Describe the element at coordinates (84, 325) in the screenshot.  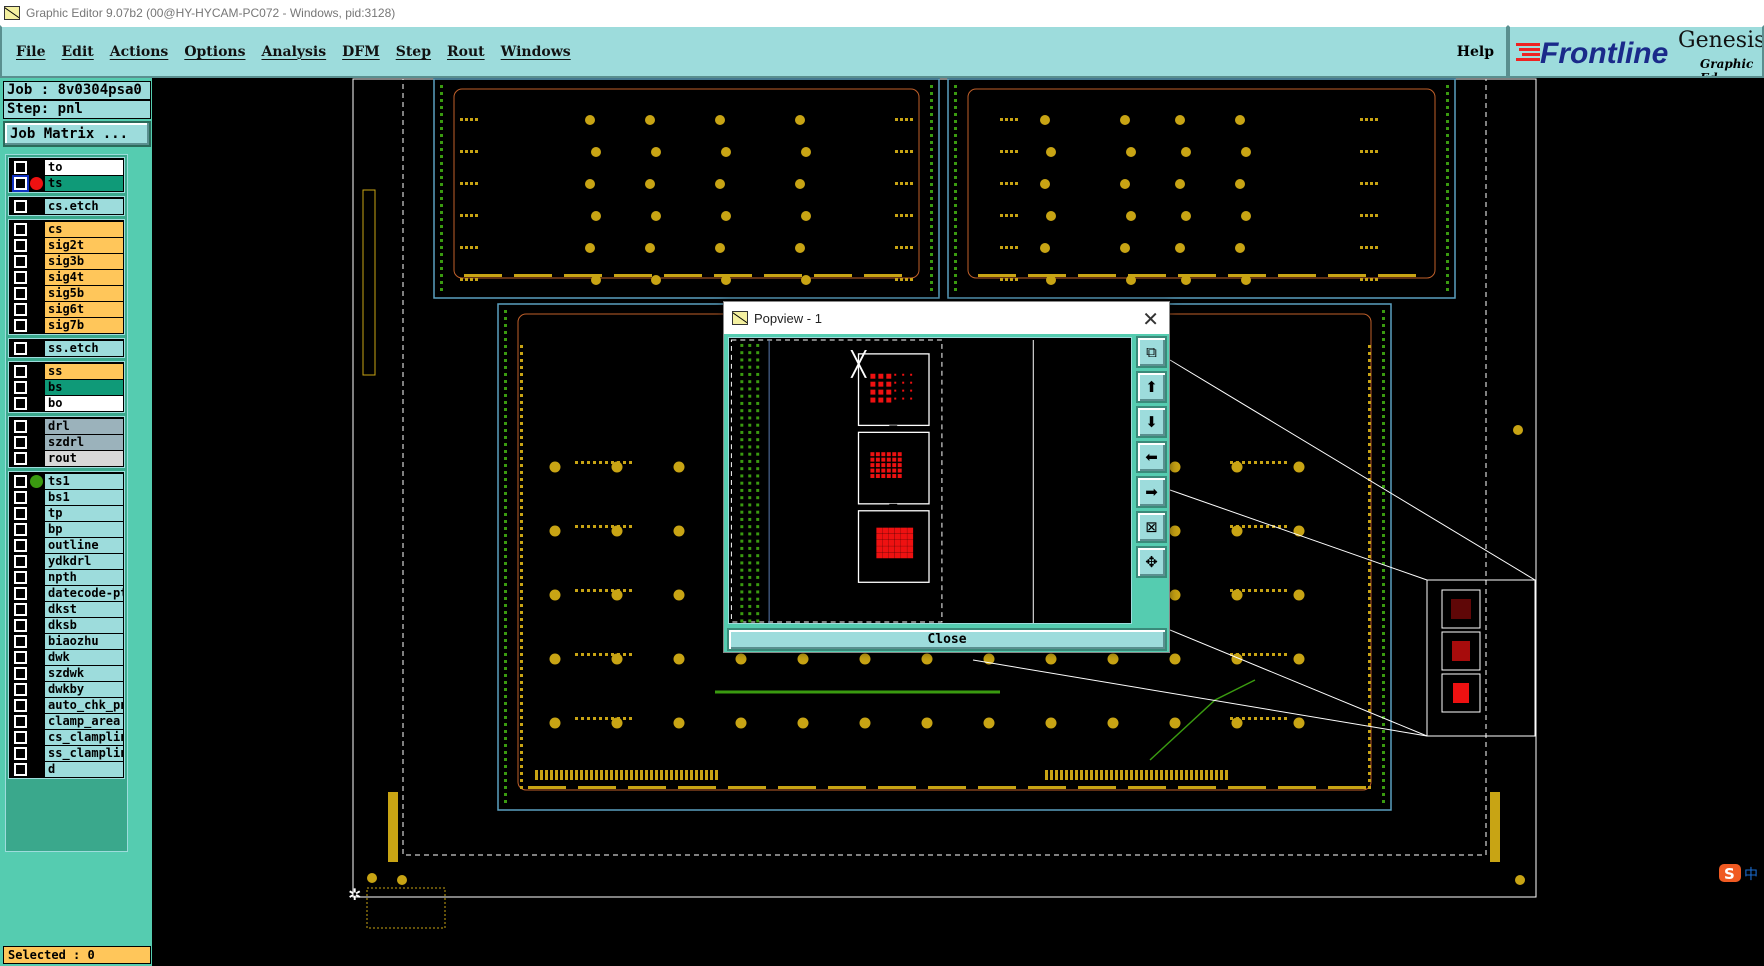
I see `layer-name: sig7b` at that location.